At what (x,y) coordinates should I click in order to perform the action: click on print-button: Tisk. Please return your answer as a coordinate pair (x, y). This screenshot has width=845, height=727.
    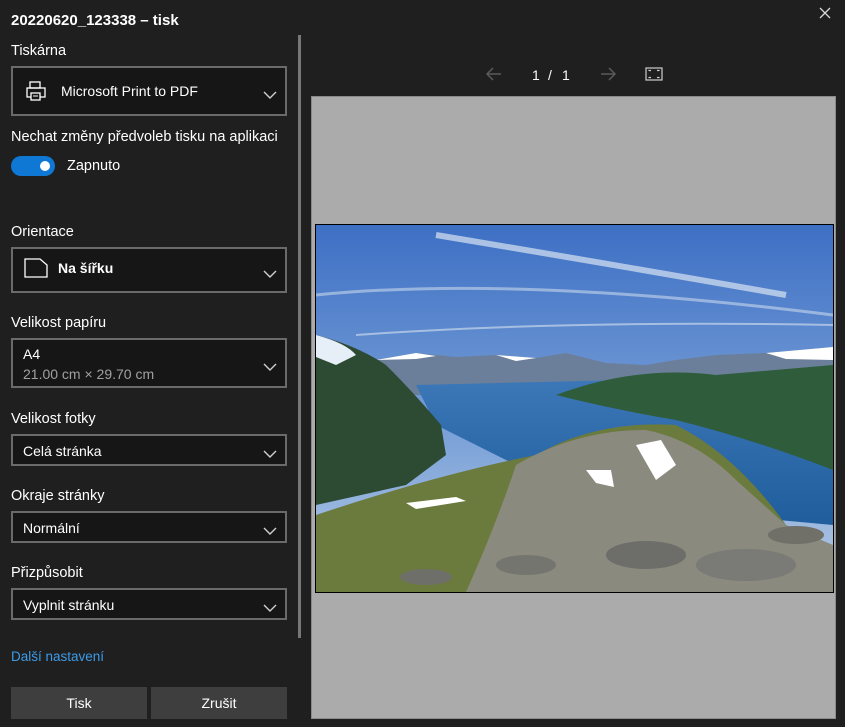
    Looking at the image, I should click on (79, 703).